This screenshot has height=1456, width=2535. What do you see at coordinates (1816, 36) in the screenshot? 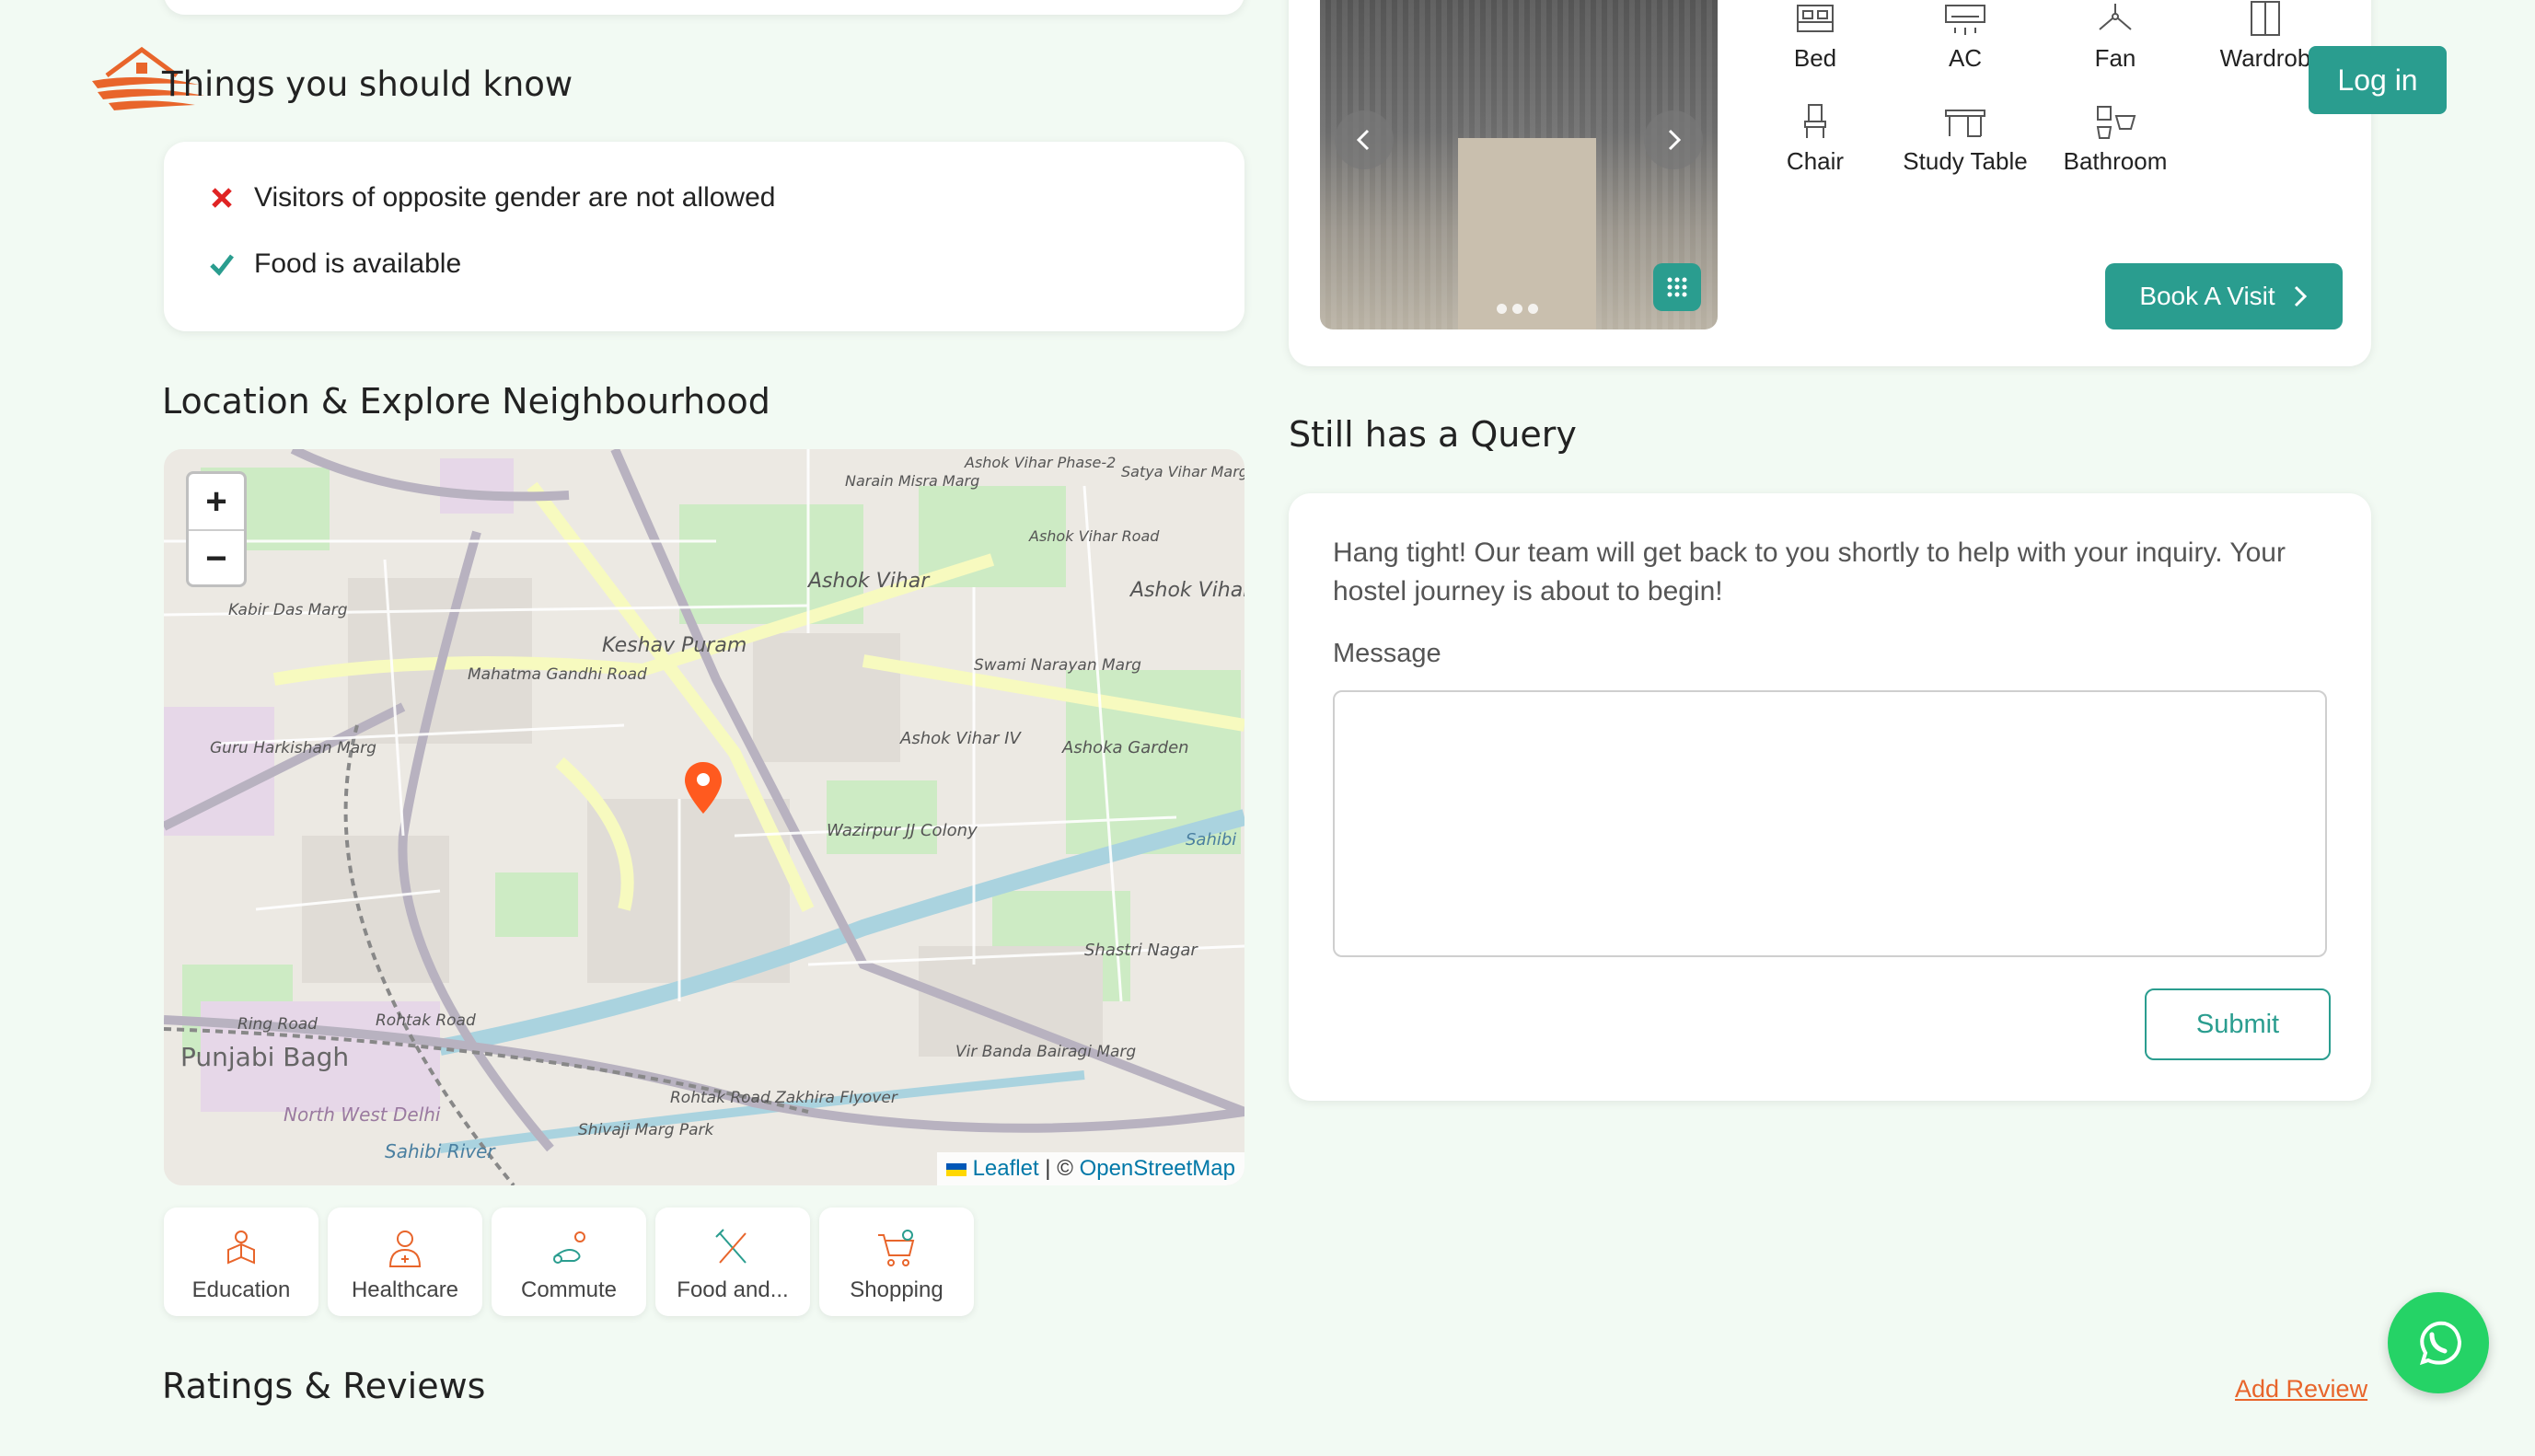
I see `amenity-bed: Bed` at bounding box center [1816, 36].